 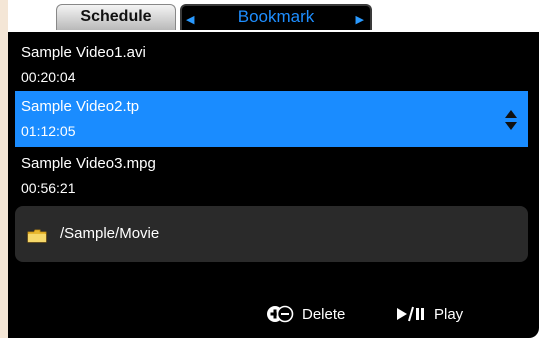 I want to click on delete-button: Delete, so click(x=305, y=314).